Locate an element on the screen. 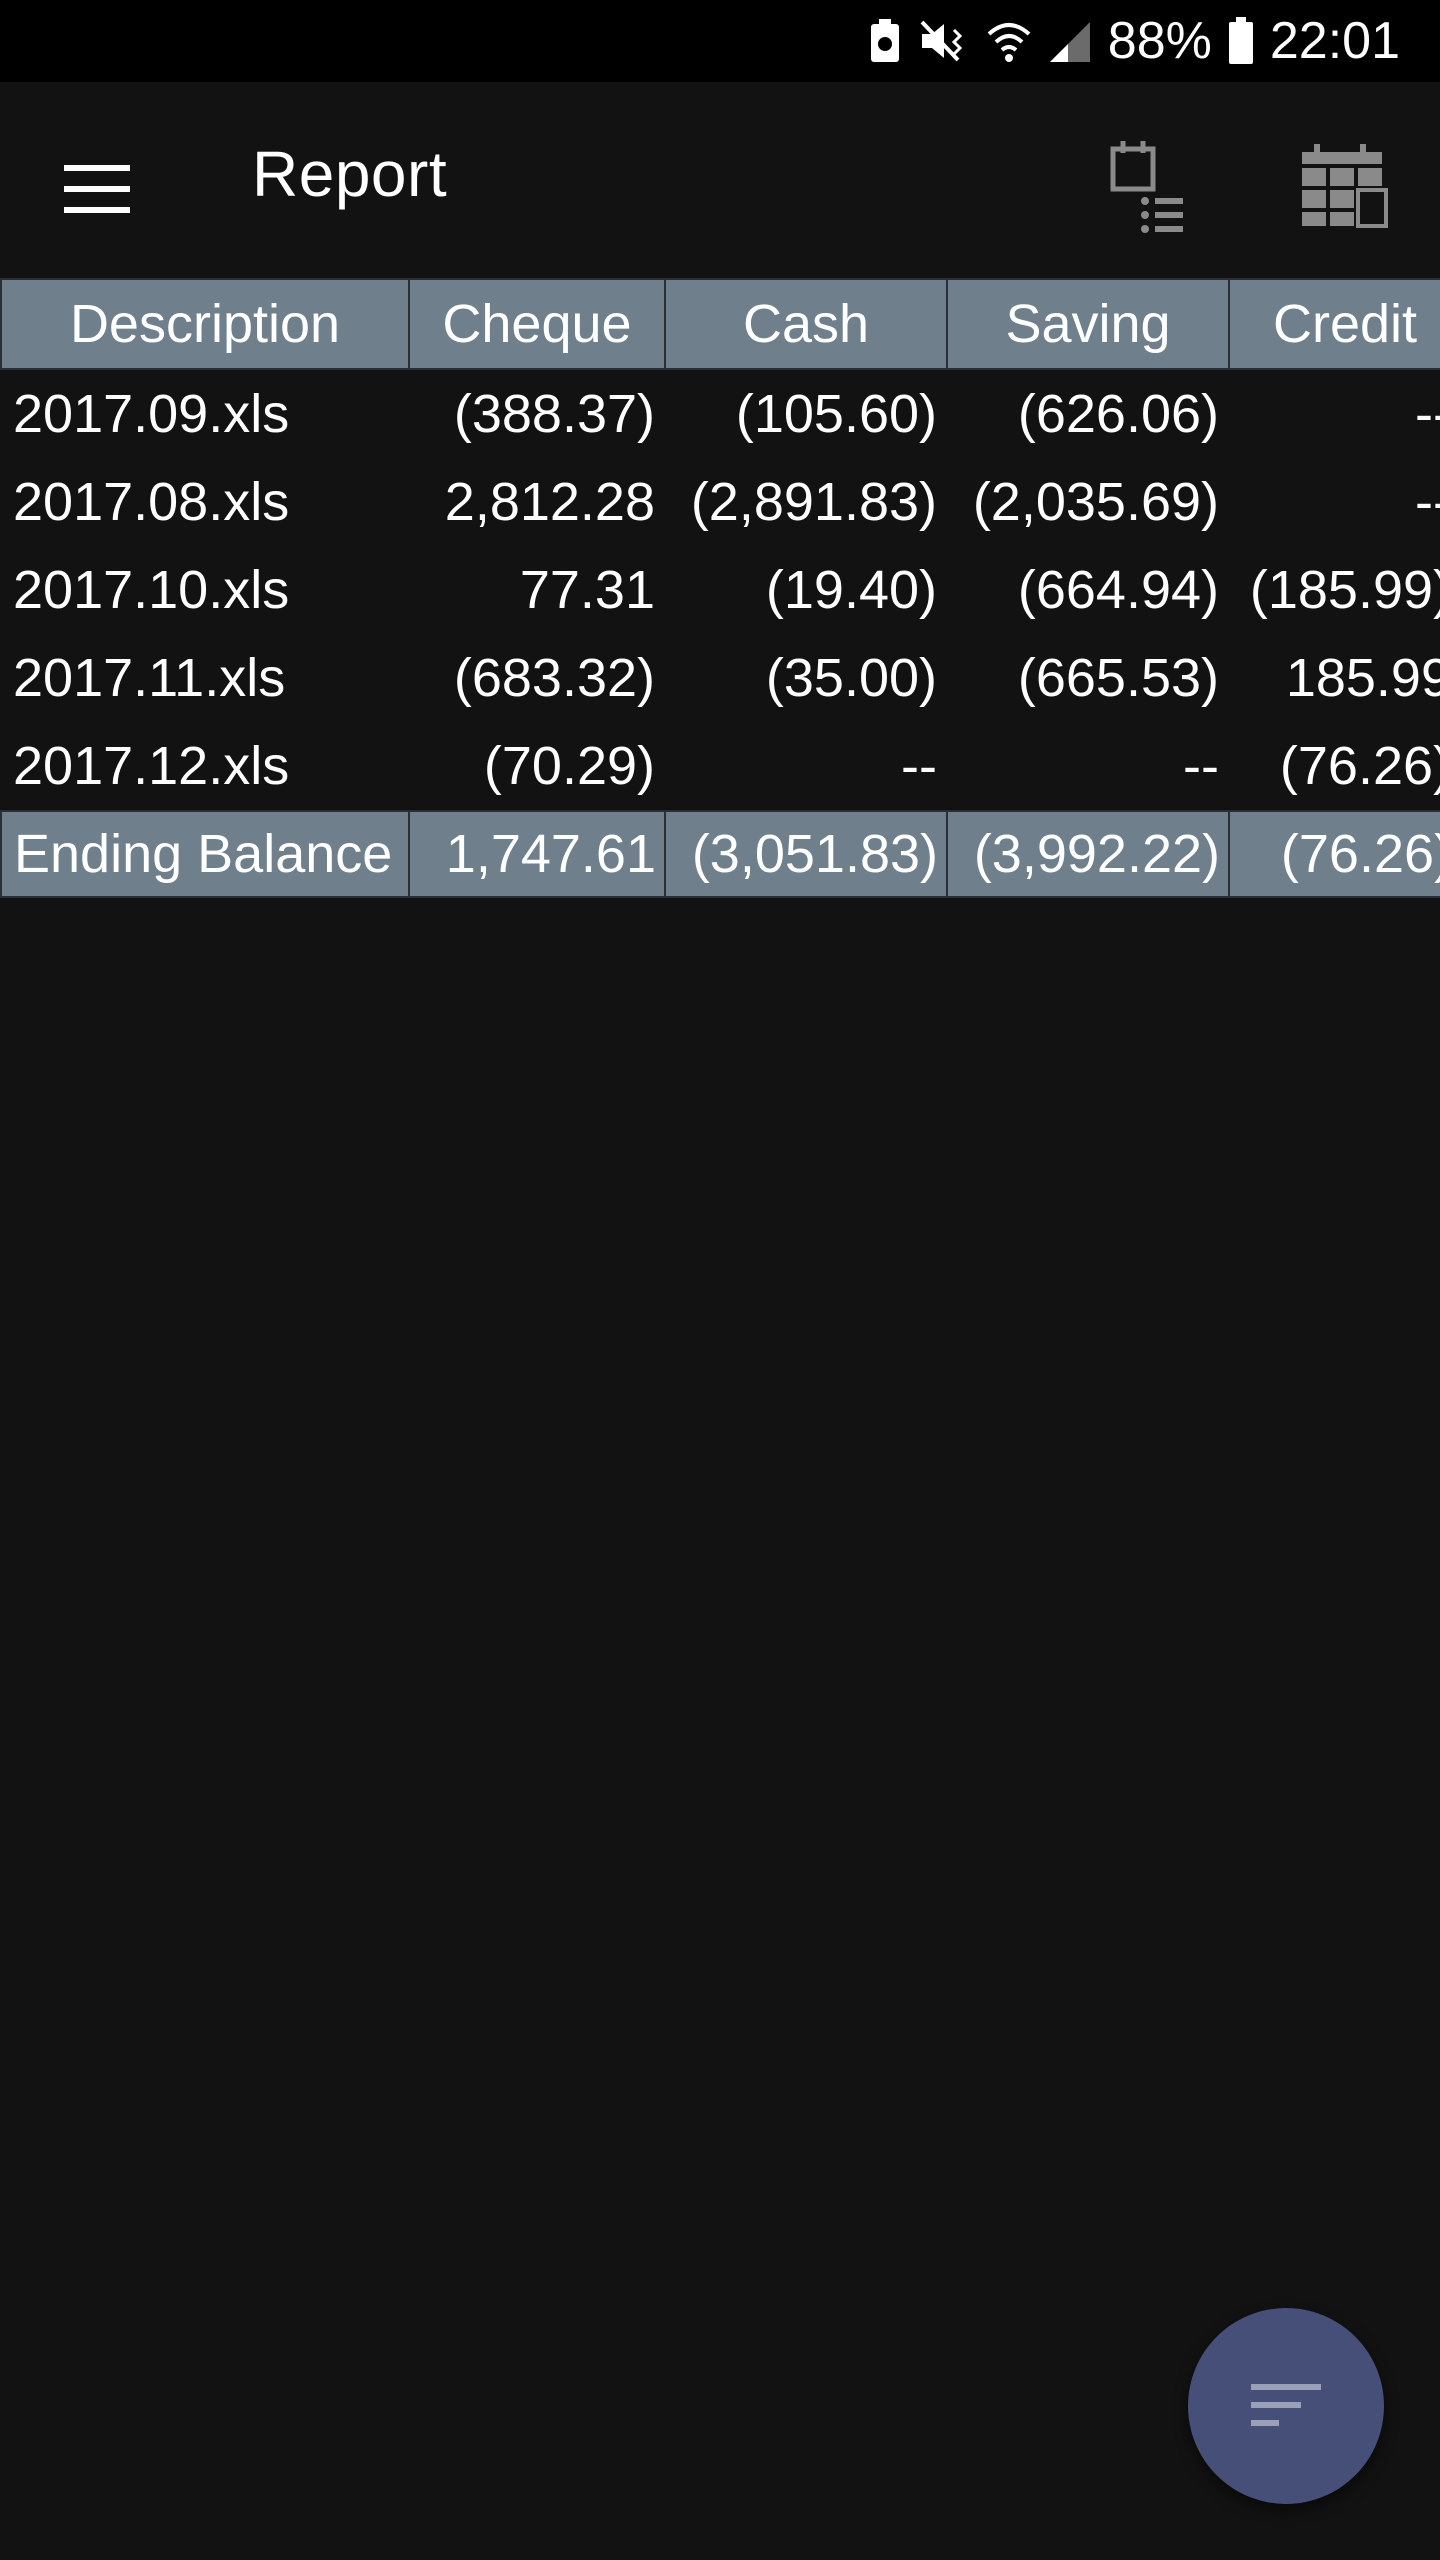 This screenshot has height=2560, width=1440. table-row: 2017.12.xls (70.29) -- -- (76.26) is located at coordinates (720, 766).